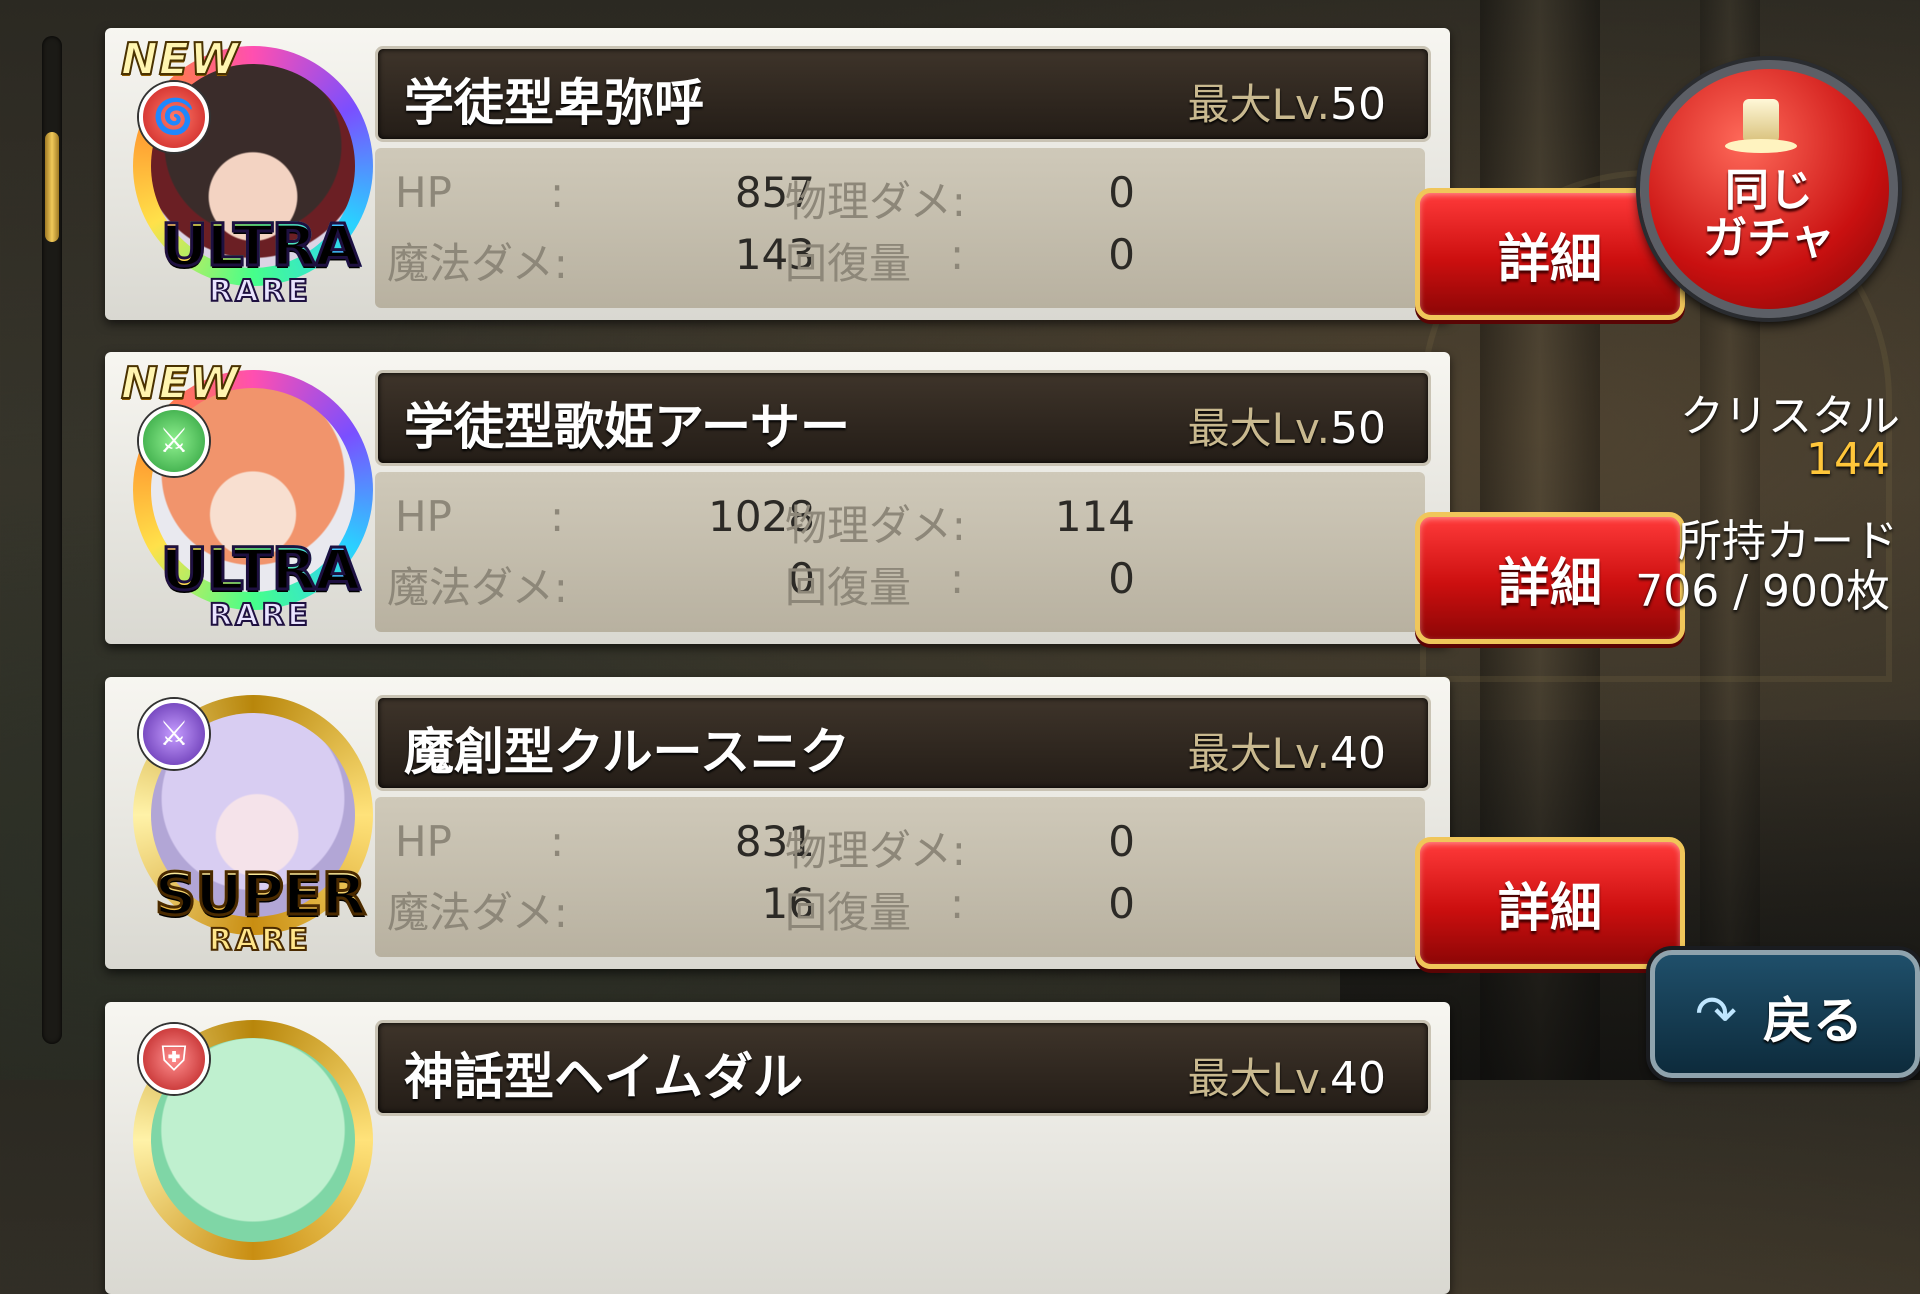 Image resolution: width=1920 pixels, height=1294 pixels. What do you see at coordinates (1813, 1021) in the screenshot?
I see `back-label: 戻る` at bounding box center [1813, 1021].